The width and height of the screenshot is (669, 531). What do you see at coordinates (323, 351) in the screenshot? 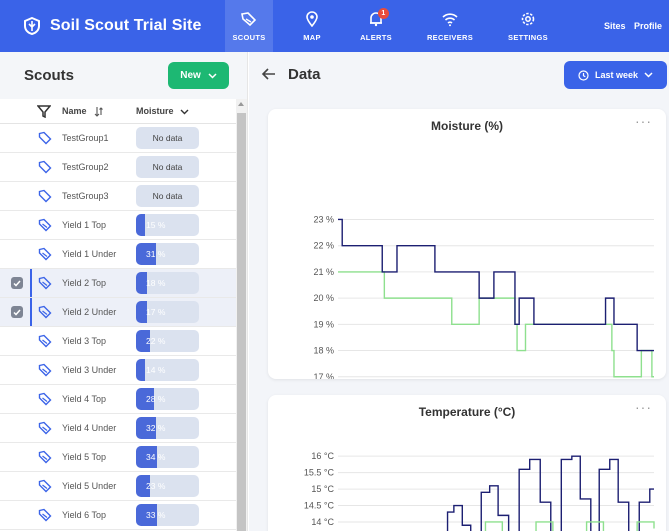
I see `y-tick-label: 18 %` at bounding box center [323, 351].